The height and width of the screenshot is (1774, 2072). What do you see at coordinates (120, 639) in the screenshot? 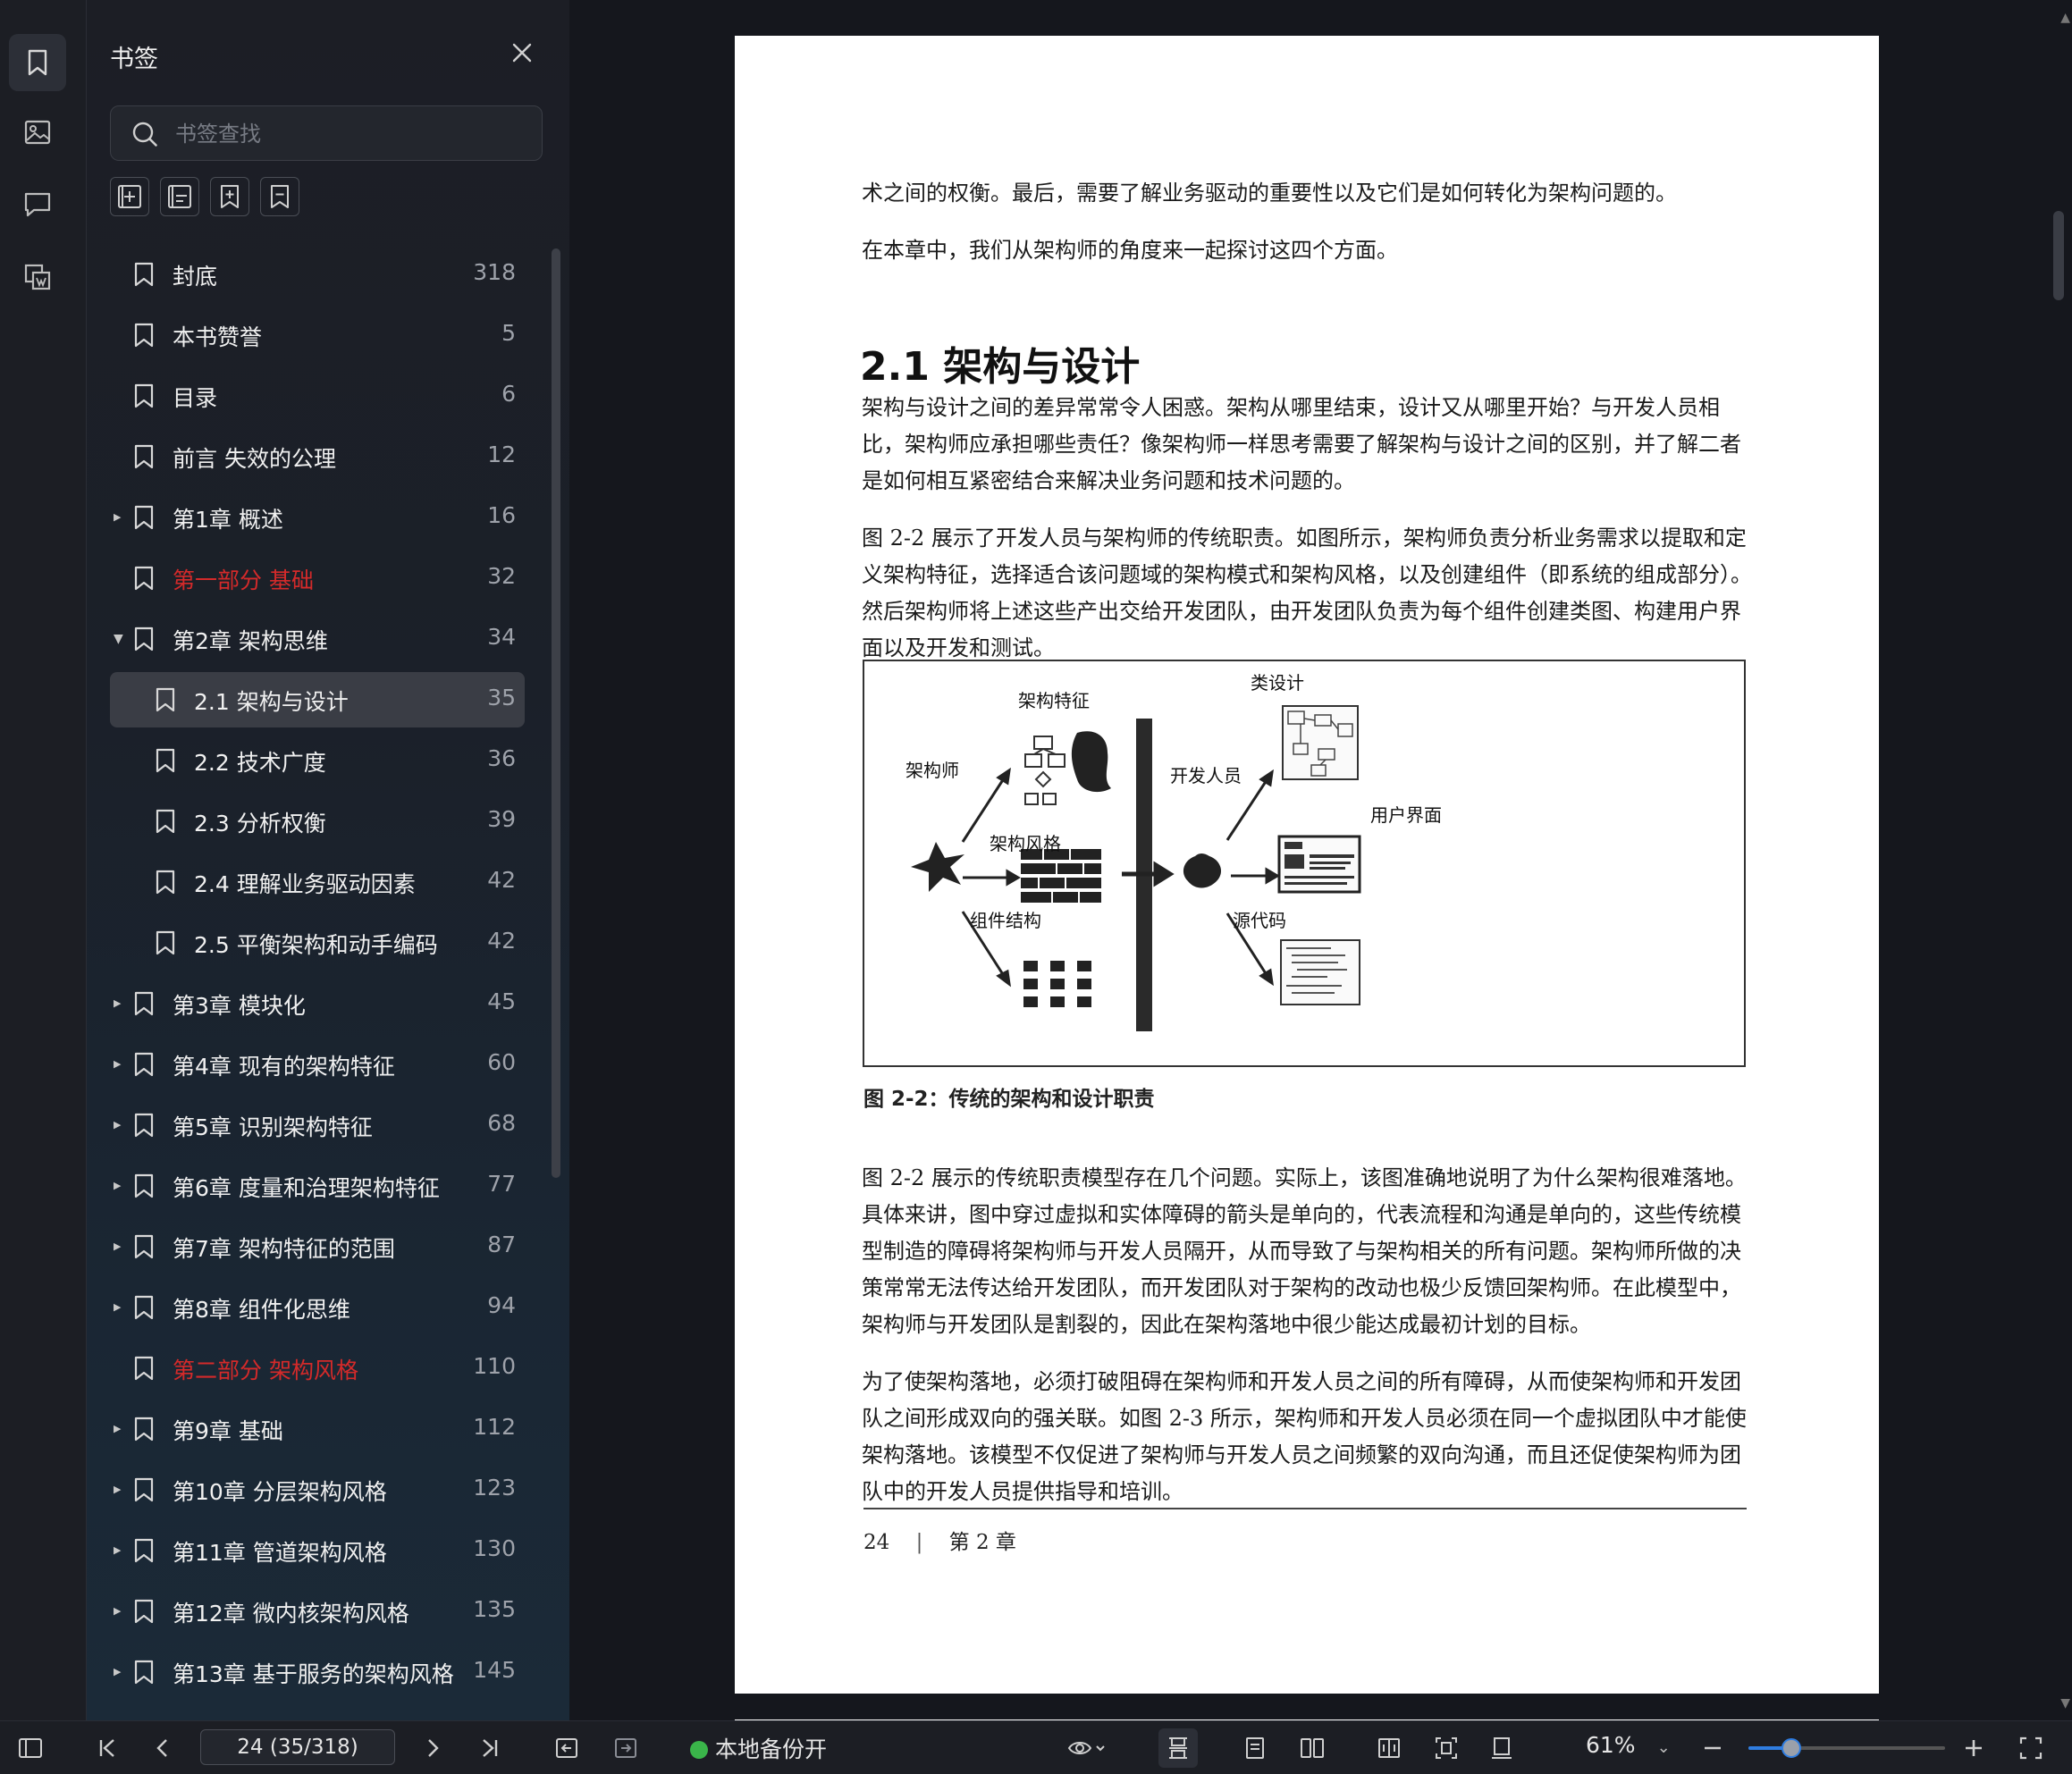
I see `expand-caret-icon: ▼` at bounding box center [120, 639].